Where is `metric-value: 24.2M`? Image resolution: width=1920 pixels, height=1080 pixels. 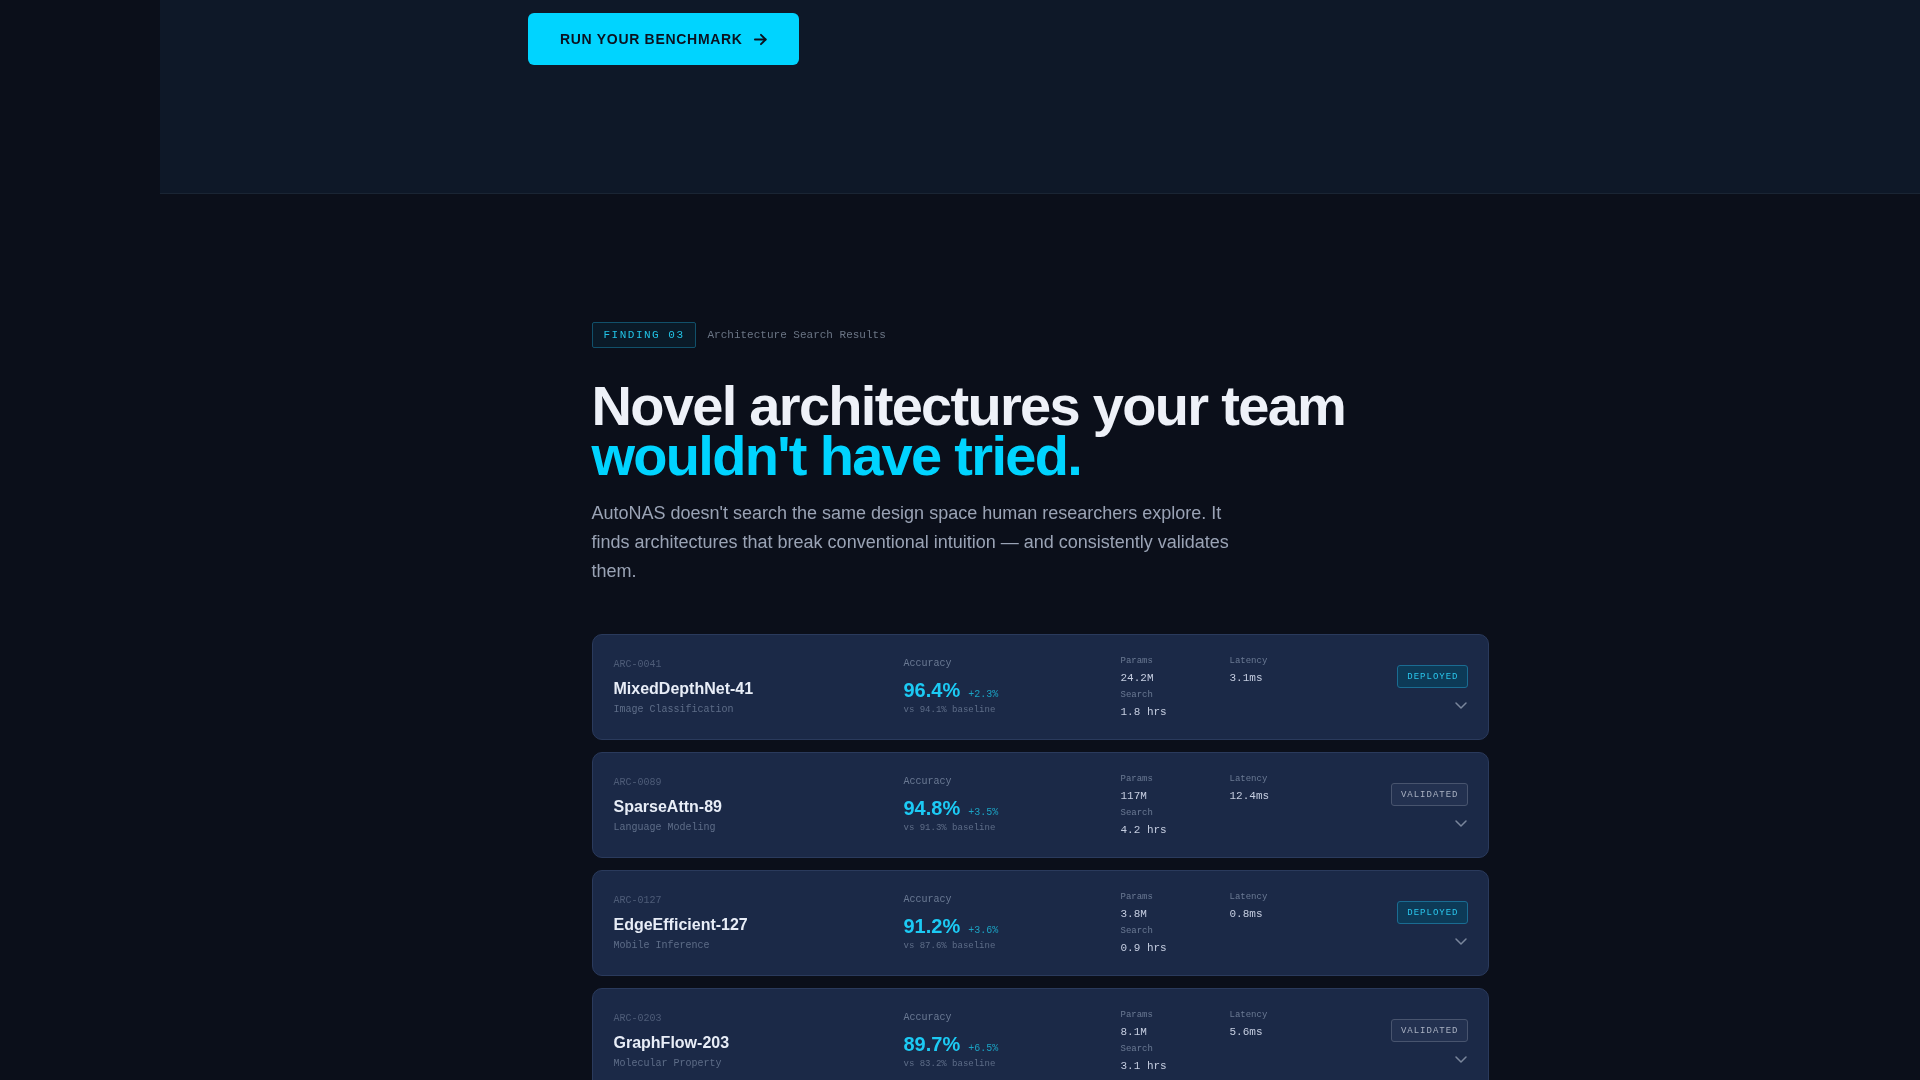
metric-value: 24.2M is located at coordinates (1137, 678).